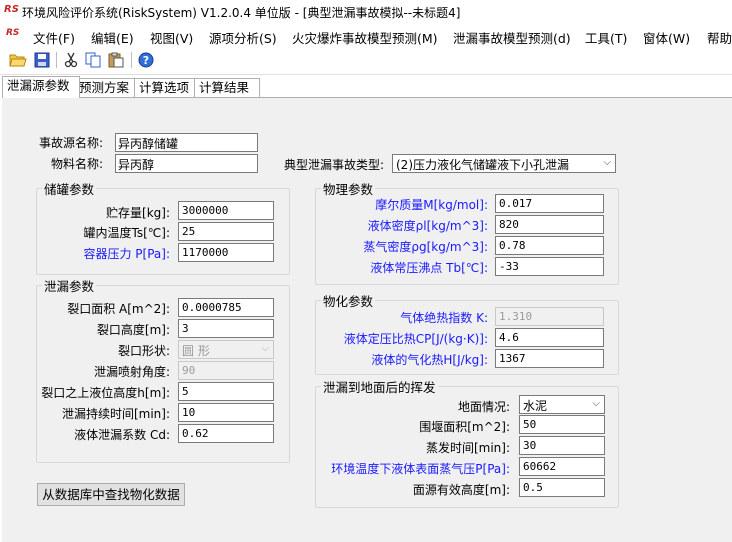  What do you see at coordinates (42, 59) in the screenshot?
I see `save-icon` at bounding box center [42, 59].